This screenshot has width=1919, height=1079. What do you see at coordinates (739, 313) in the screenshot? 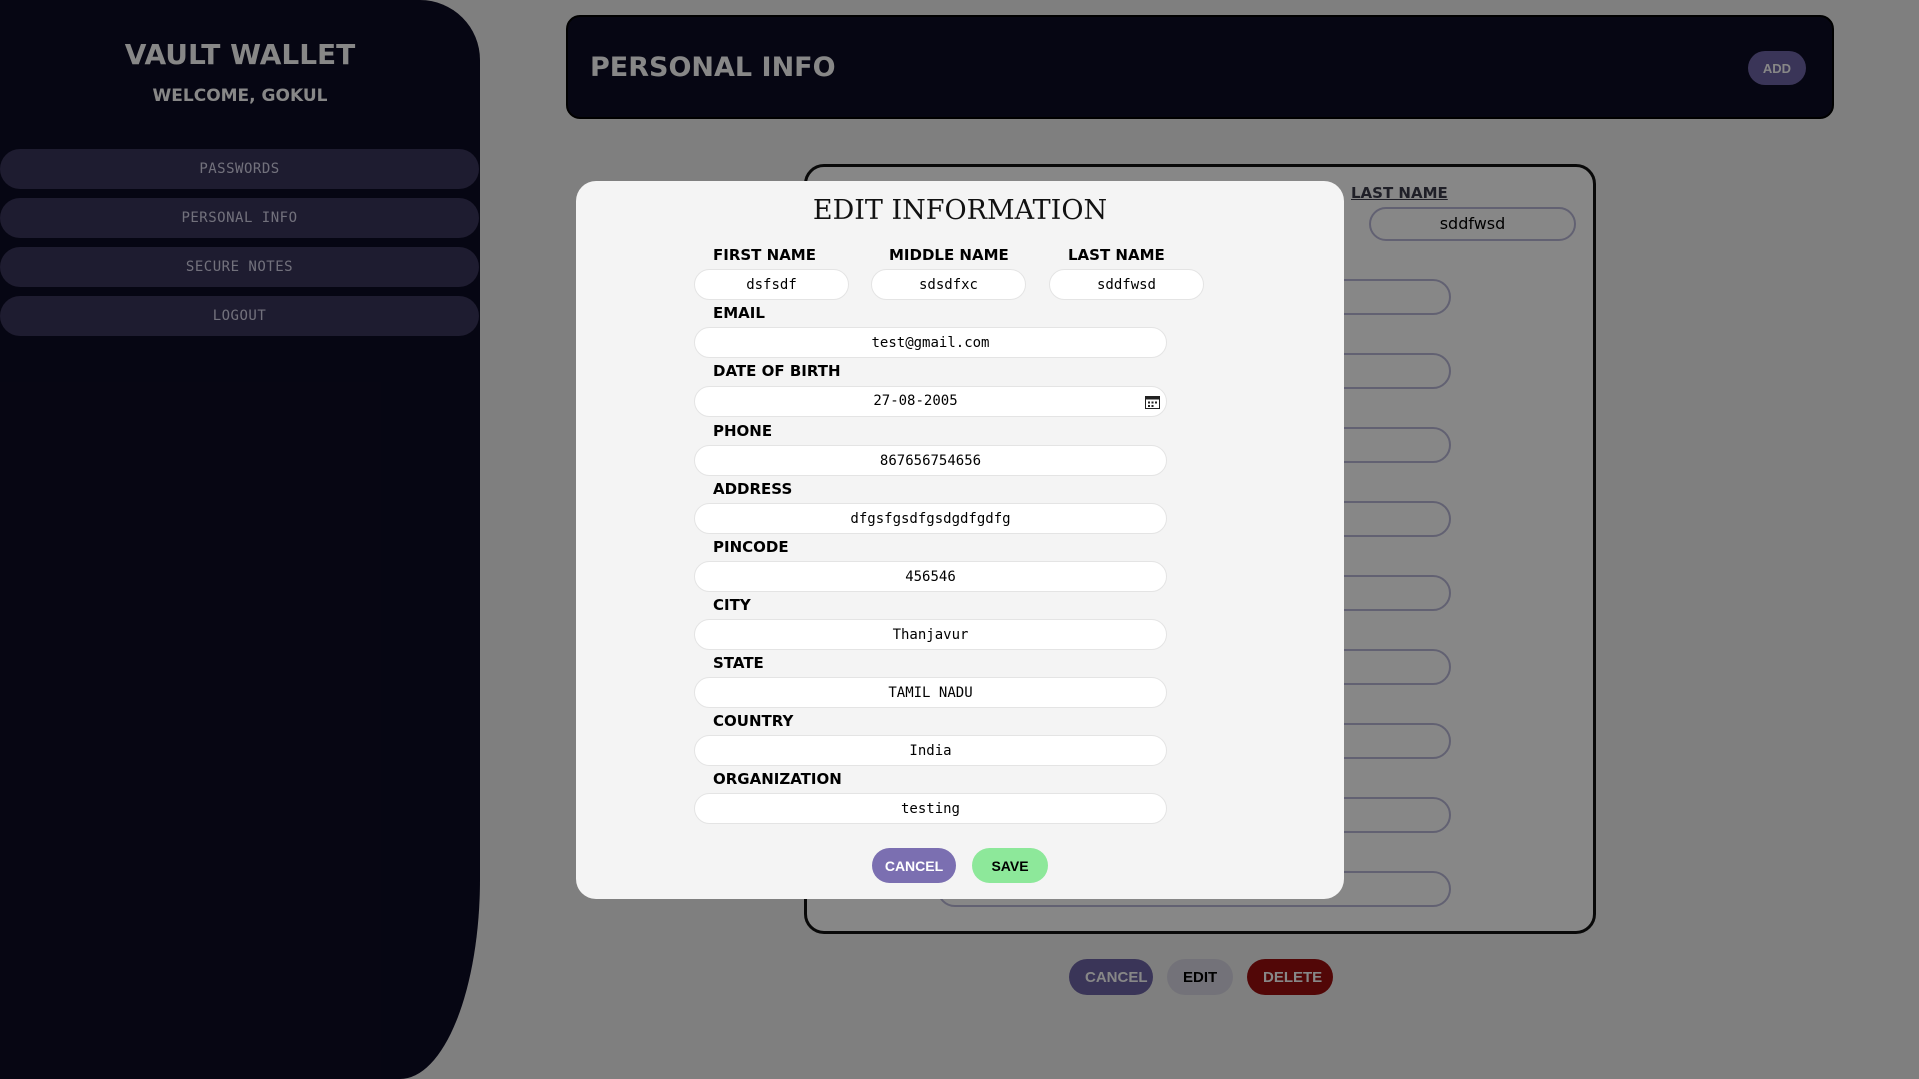
I see `email-label: EMAIL` at bounding box center [739, 313].